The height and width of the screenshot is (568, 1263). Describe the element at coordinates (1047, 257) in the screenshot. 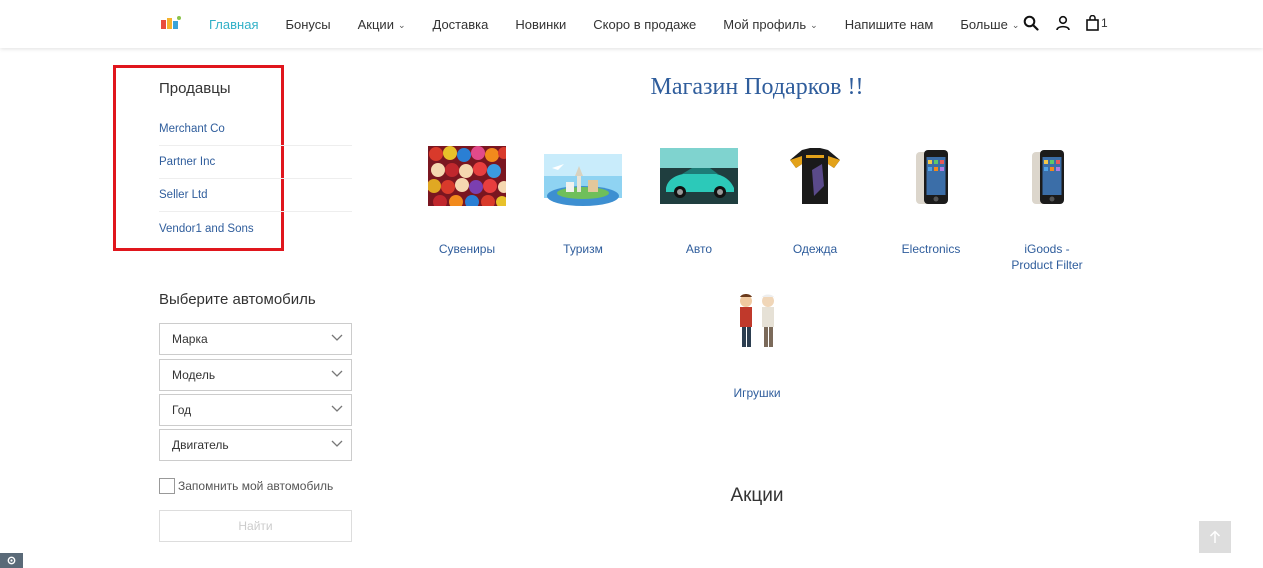

I see `category-label: iGoods - Product Filter` at that location.